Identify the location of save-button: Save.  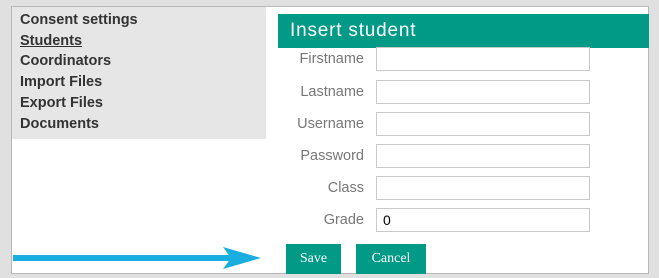
(313, 259).